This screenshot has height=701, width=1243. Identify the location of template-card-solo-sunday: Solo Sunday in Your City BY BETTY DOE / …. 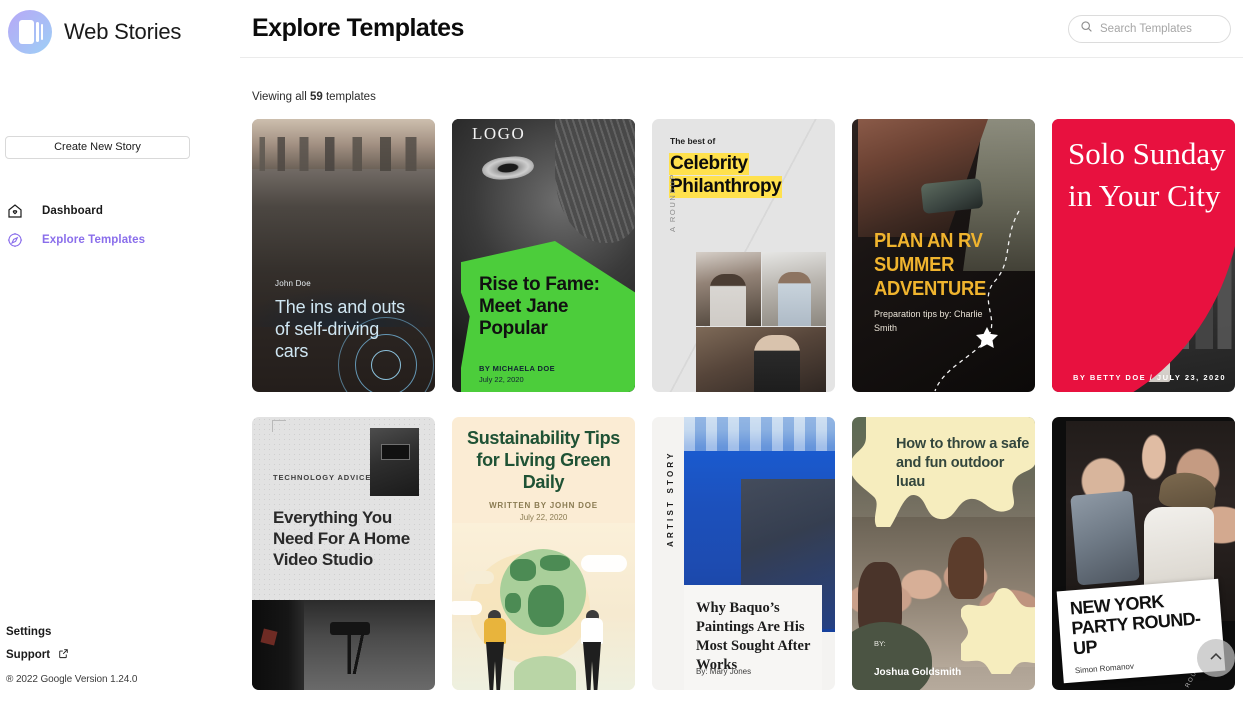
(1143, 255).